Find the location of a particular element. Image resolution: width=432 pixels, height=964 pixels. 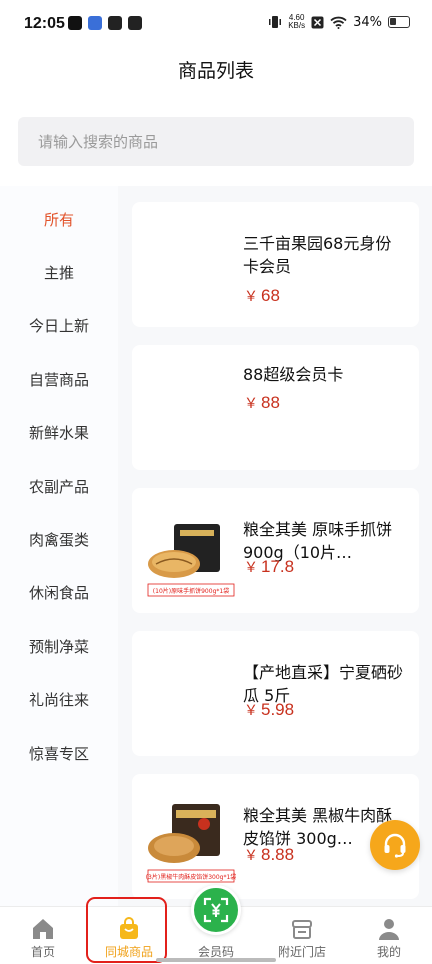

nav-home: 首页 is located at coordinates (43, 935).